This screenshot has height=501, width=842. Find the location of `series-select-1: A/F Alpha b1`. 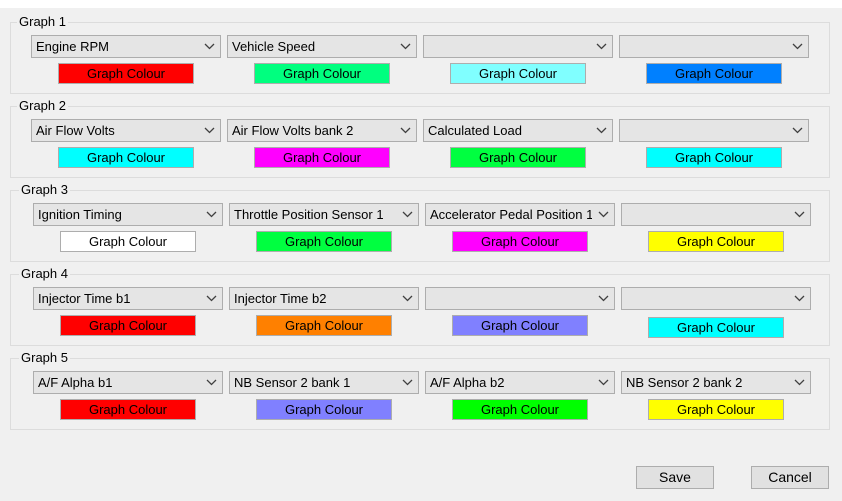

series-select-1: A/F Alpha b1 is located at coordinates (128, 382).